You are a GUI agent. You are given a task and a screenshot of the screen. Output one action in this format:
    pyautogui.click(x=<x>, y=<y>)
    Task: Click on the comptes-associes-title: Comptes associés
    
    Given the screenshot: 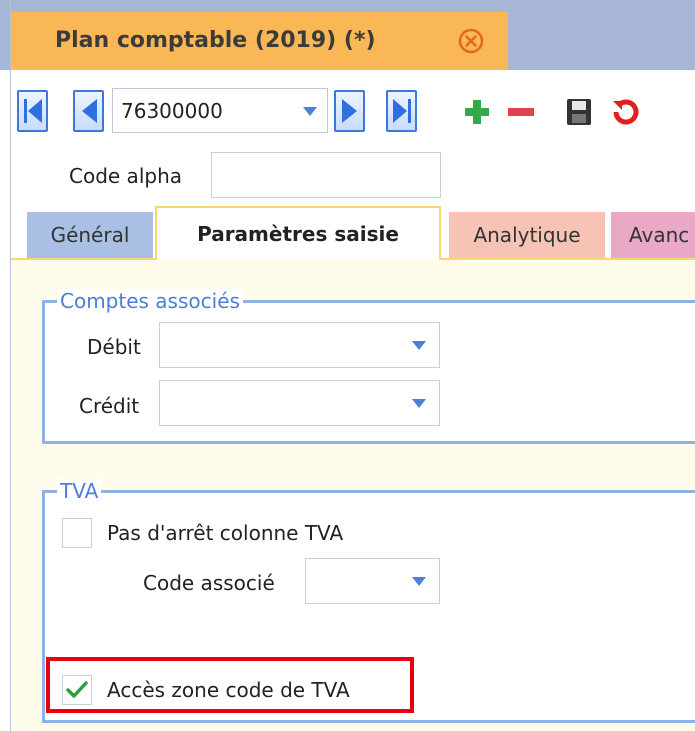 What is the action you would take?
    pyautogui.click(x=150, y=301)
    